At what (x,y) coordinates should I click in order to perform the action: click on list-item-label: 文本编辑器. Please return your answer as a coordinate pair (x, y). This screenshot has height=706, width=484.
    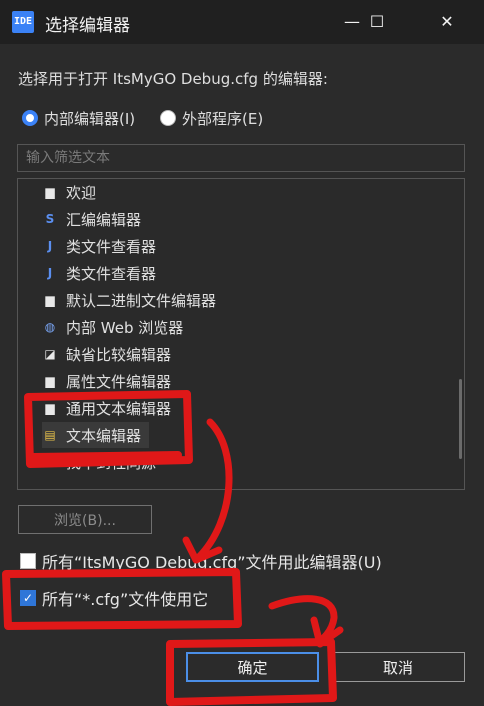
    Looking at the image, I should click on (104, 435).